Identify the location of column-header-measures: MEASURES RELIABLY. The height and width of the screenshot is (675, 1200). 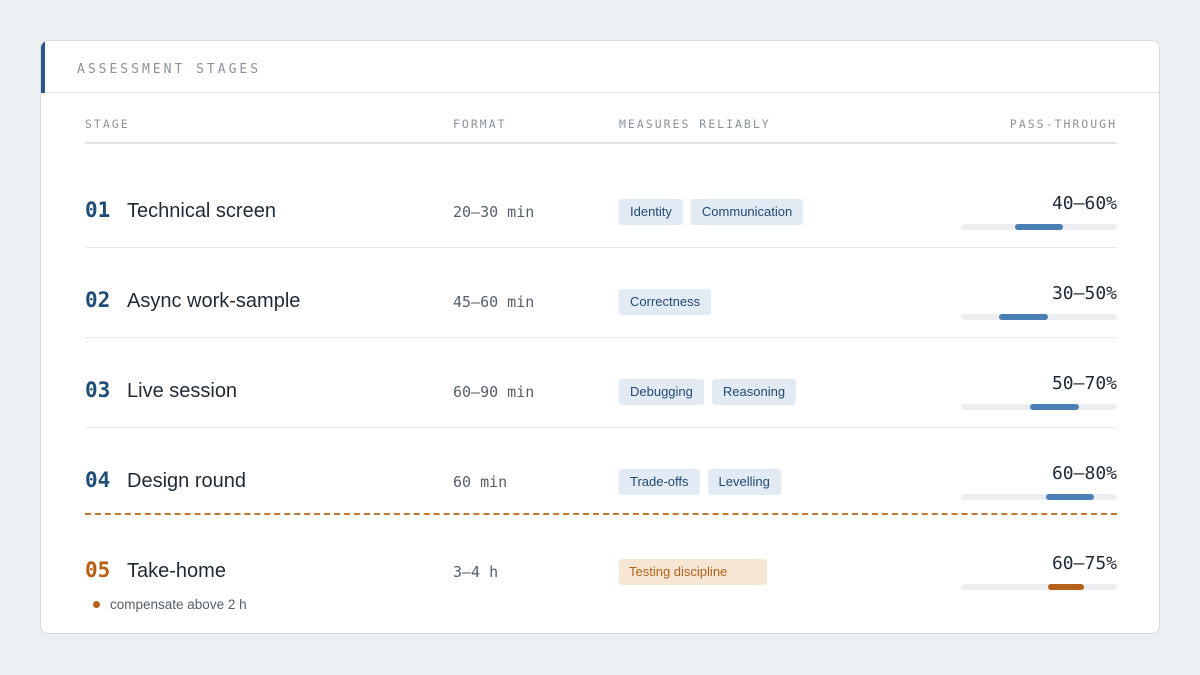
(695, 124).